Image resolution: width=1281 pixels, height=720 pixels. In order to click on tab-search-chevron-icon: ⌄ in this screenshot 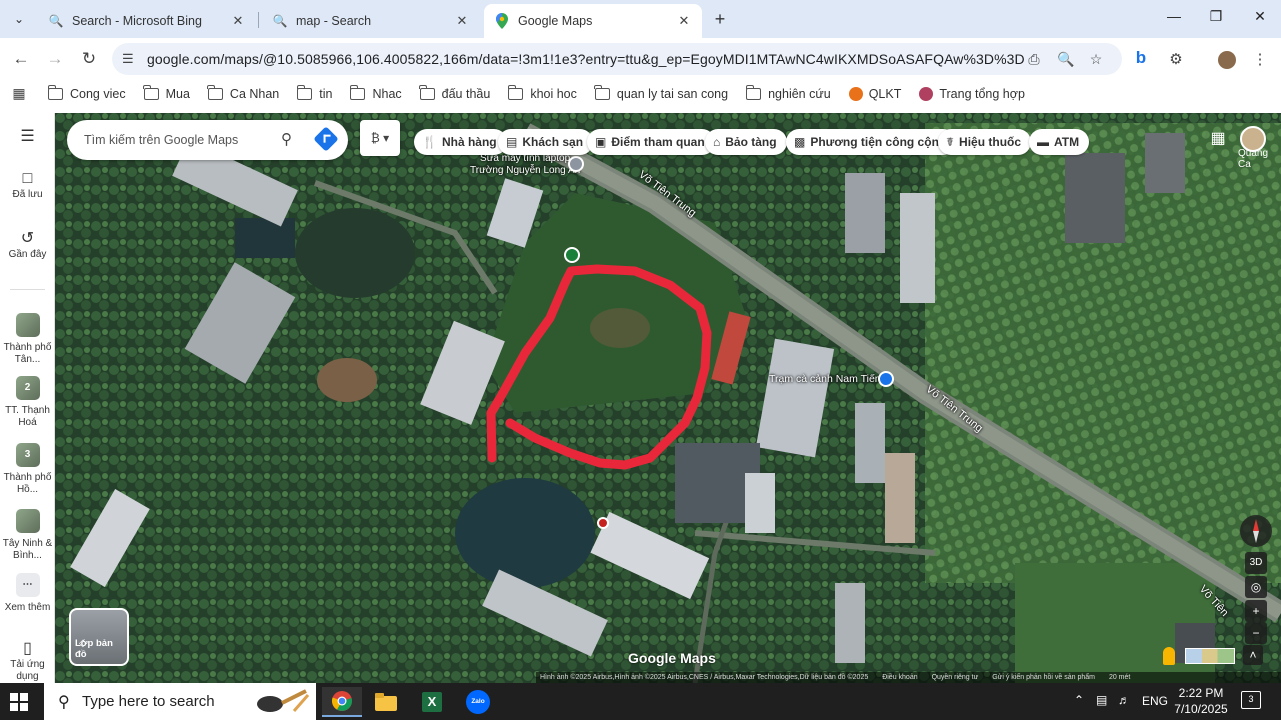, I will do `click(19, 19)`.